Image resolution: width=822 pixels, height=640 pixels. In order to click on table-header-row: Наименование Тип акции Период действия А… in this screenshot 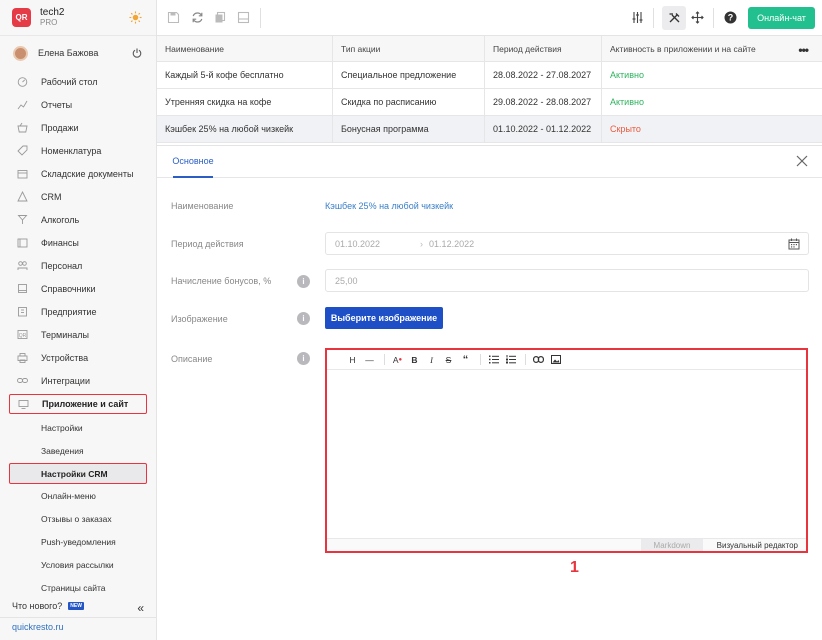, I will do `click(489, 49)`.